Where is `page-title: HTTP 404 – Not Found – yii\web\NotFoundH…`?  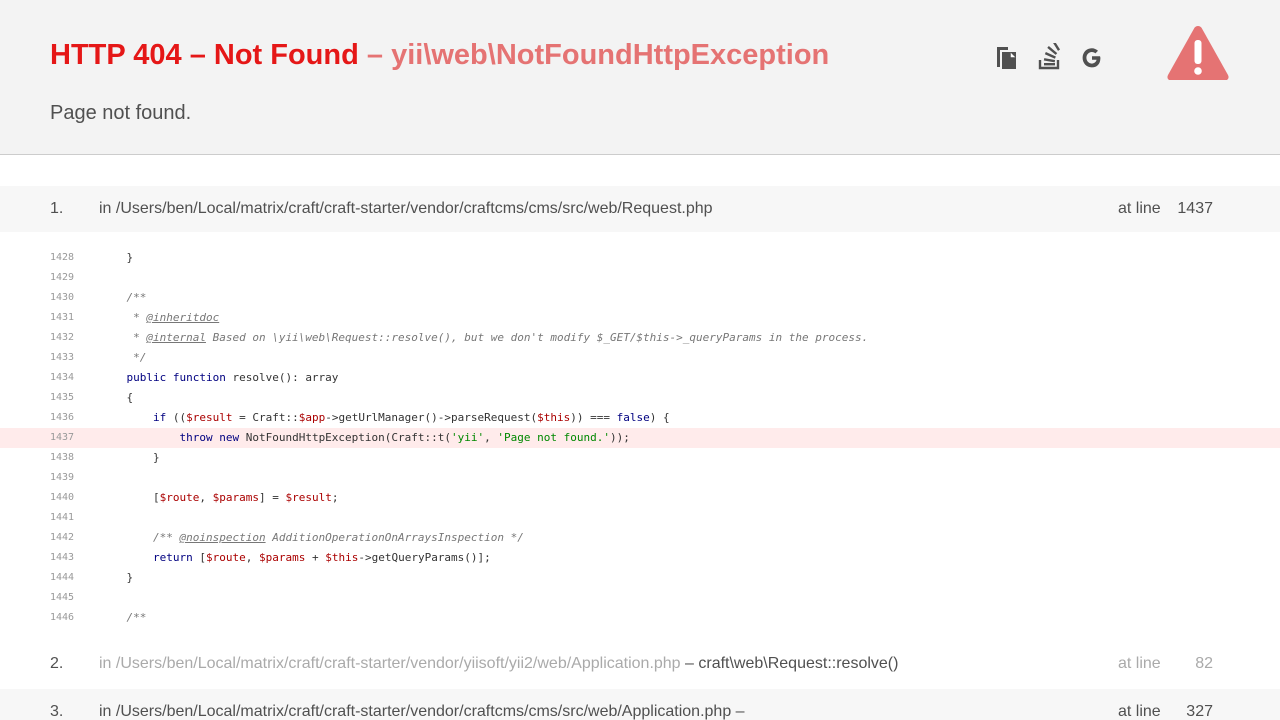
page-title: HTTP 404 – Not Found – yii\web\NotFoundH… is located at coordinates (439, 55).